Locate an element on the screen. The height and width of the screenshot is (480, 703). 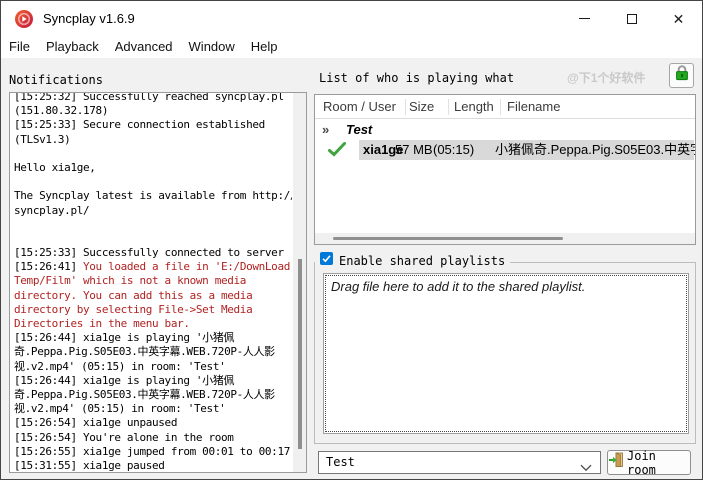
log-line: [15:25:33] Secure connection established is located at coordinates (139, 125).